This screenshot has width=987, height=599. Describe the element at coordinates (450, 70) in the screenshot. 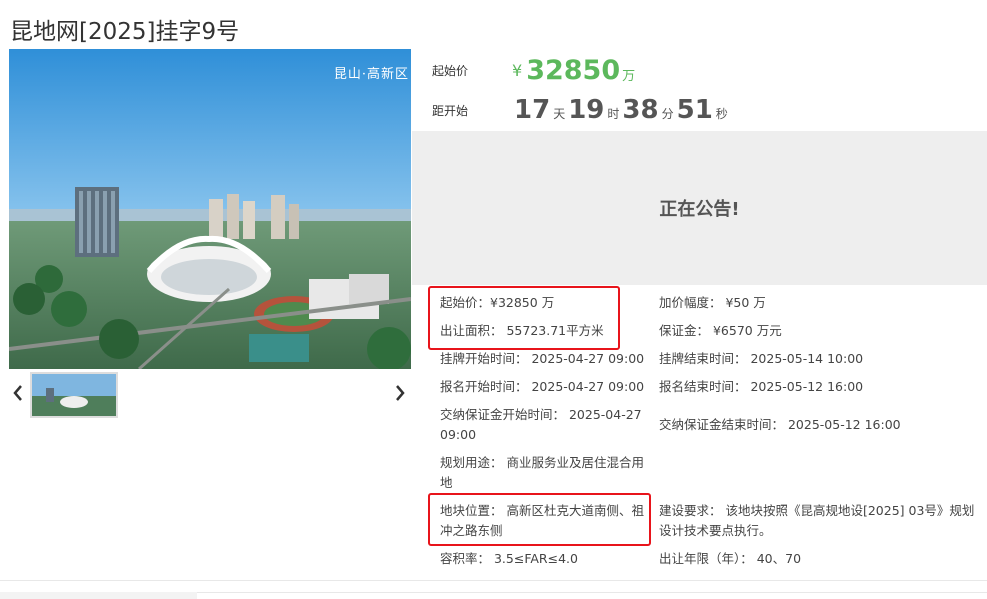

I see `start-price-label: 起始价` at that location.